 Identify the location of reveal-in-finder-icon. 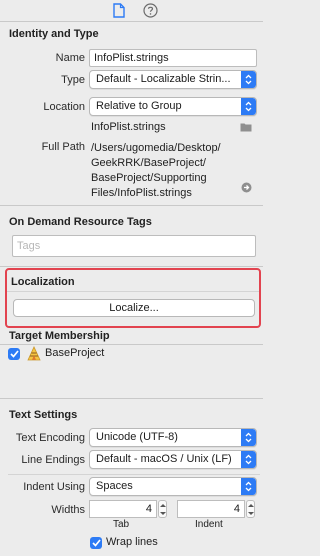
(246, 189).